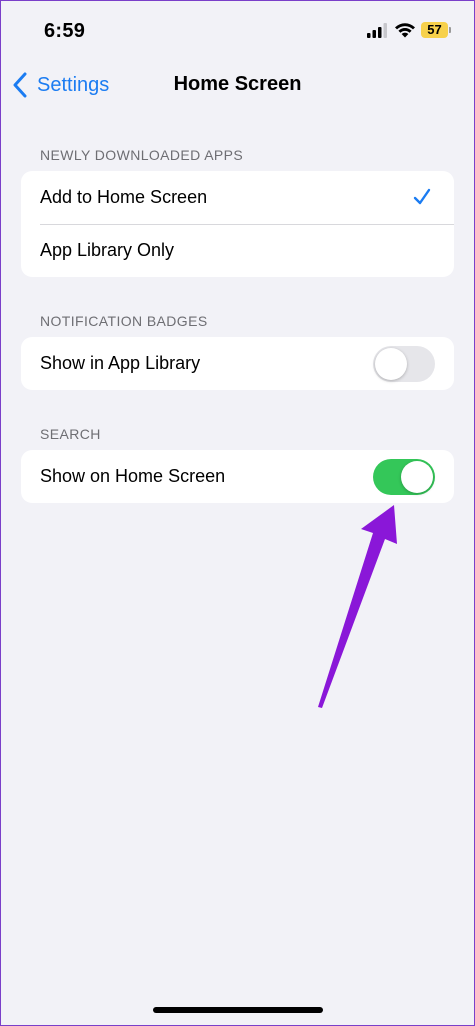 The height and width of the screenshot is (1026, 475). Describe the element at coordinates (133, 476) in the screenshot. I see `row-label: Show on Home Screen` at that location.